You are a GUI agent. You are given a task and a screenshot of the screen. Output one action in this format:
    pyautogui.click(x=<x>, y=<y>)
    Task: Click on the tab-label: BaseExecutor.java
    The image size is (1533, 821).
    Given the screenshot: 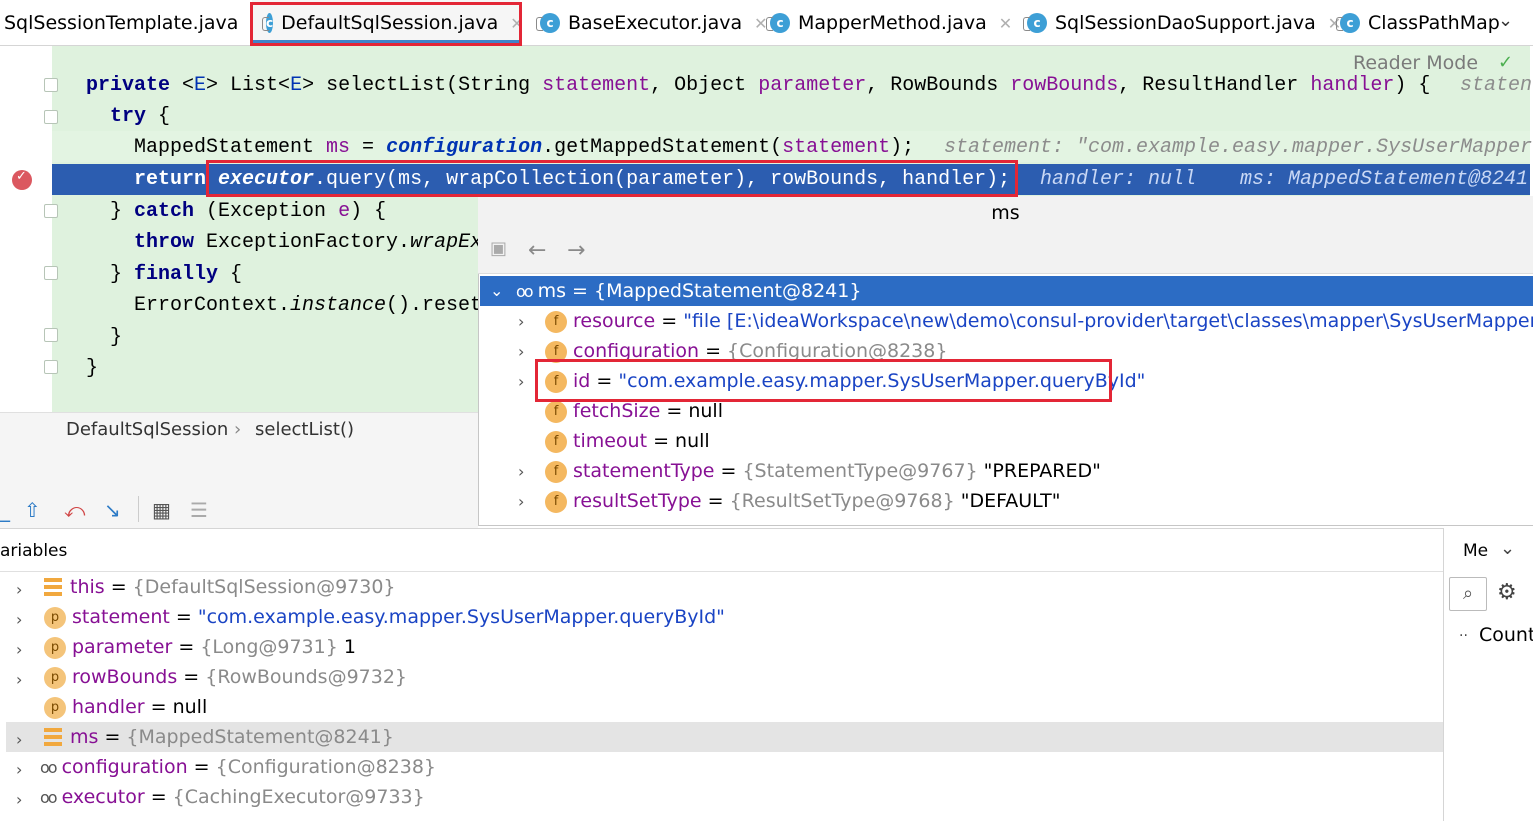 What is the action you would take?
    pyautogui.click(x=655, y=23)
    